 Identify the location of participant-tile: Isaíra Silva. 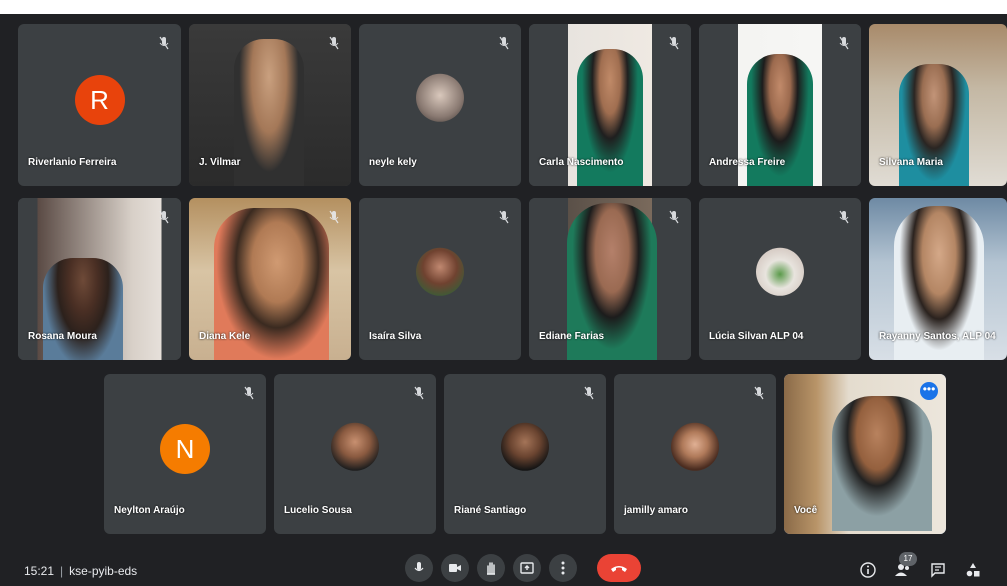
(440, 279).